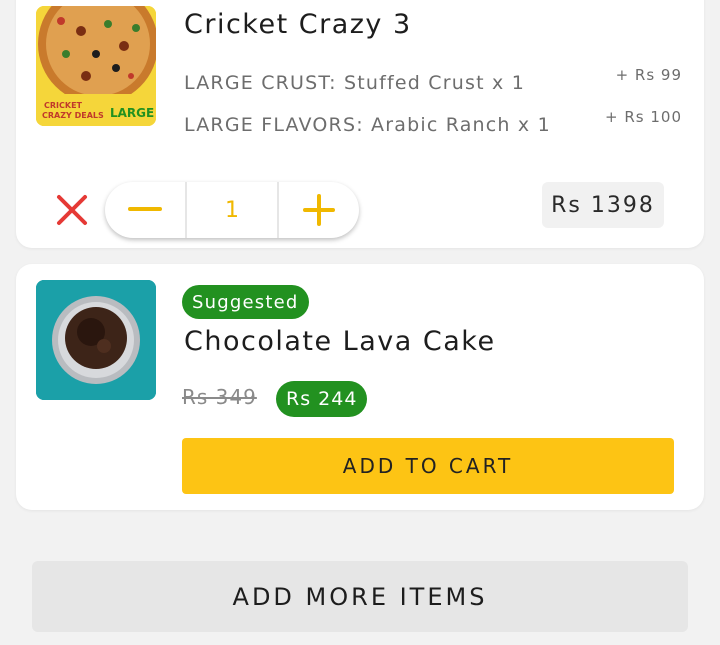 The width and height of the screenshot is (720, 645). I want to click on decrement-button, so click(145, 210).